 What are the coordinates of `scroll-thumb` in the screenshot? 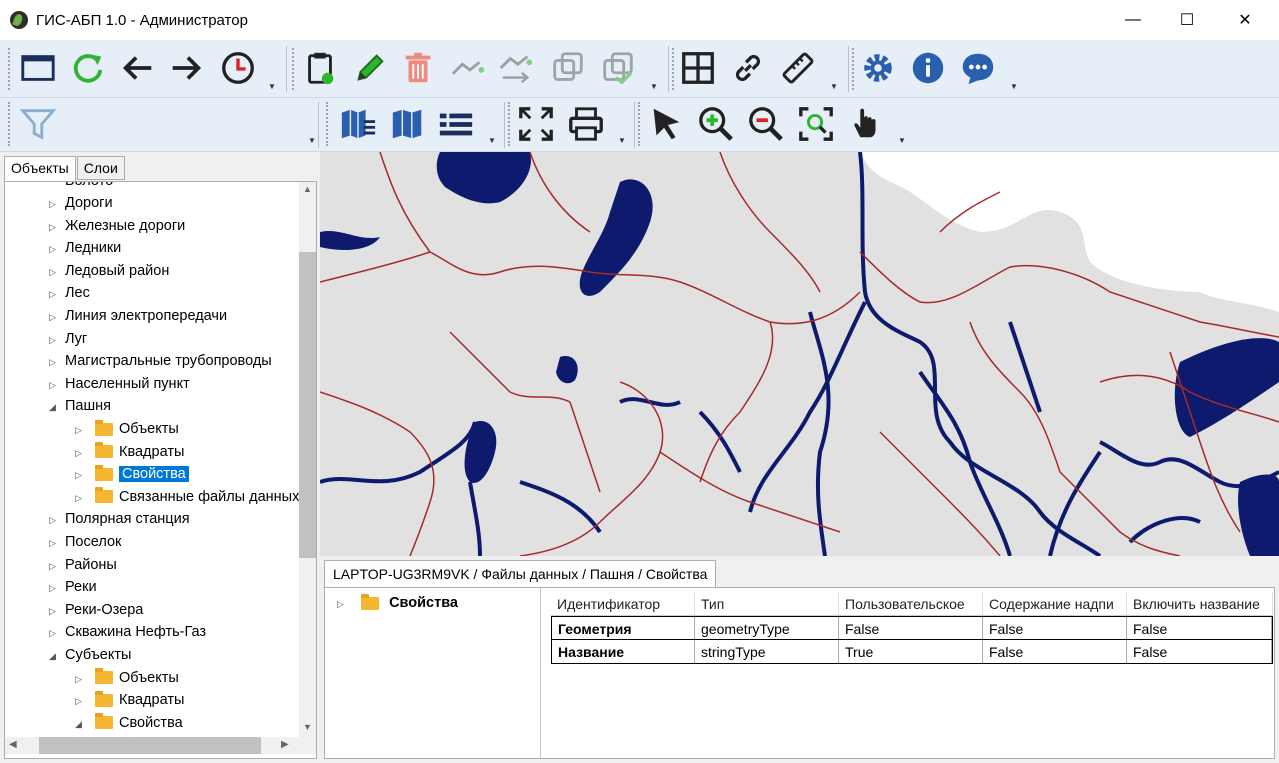 It's located at (307, 405).